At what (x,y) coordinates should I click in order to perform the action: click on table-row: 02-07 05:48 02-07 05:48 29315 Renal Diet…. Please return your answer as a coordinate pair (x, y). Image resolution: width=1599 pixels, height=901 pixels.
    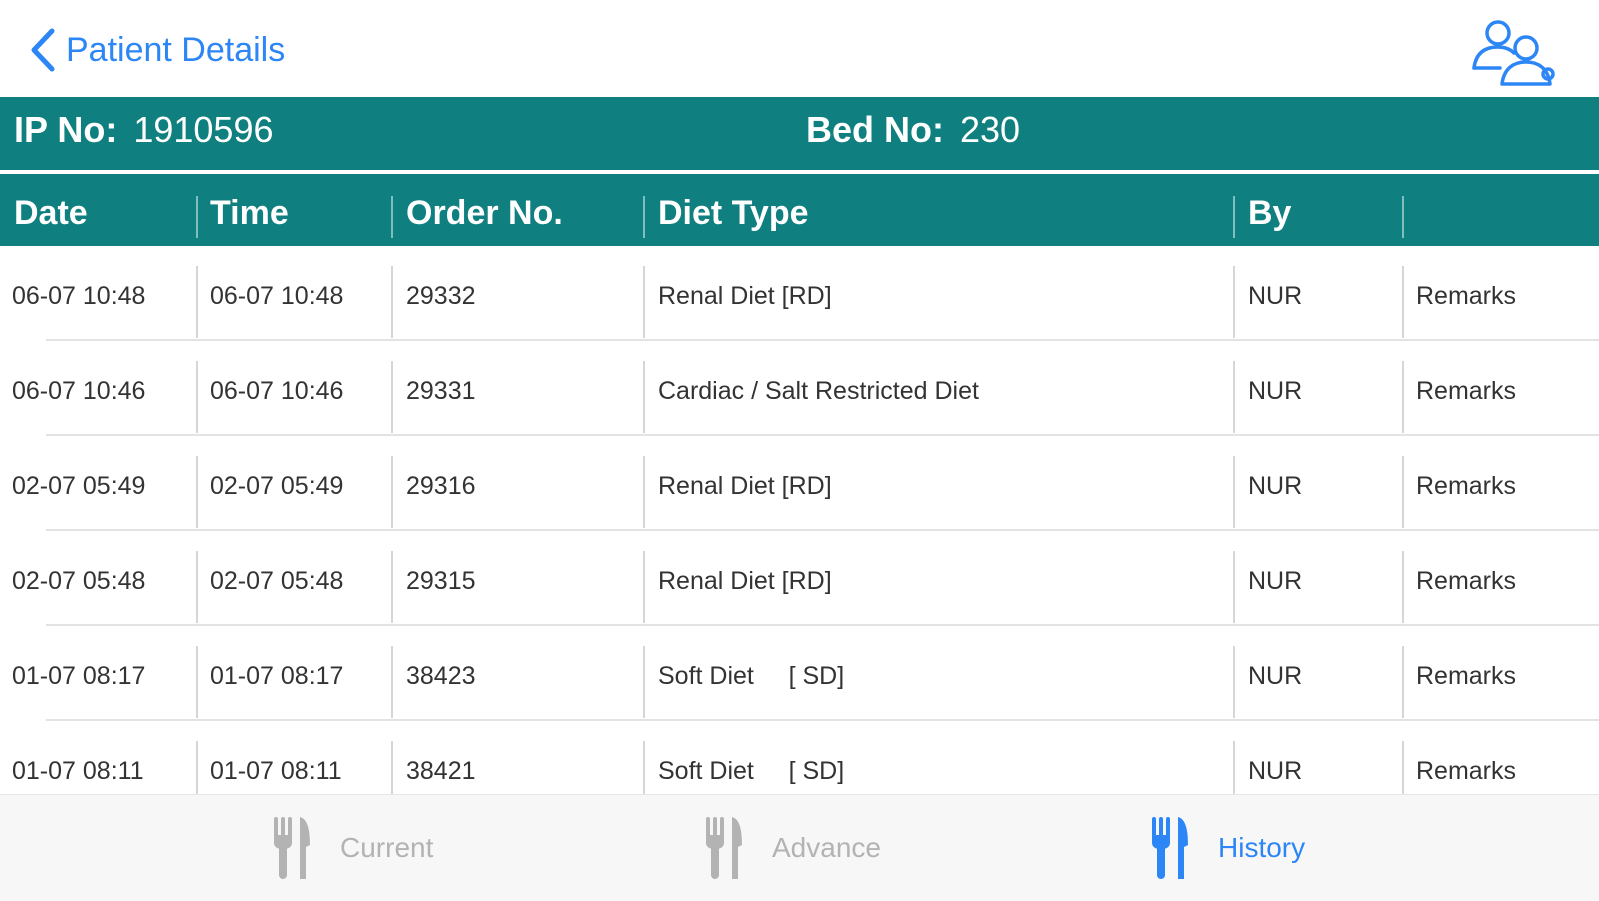
    Looking at the image, I should click on (799, 578).